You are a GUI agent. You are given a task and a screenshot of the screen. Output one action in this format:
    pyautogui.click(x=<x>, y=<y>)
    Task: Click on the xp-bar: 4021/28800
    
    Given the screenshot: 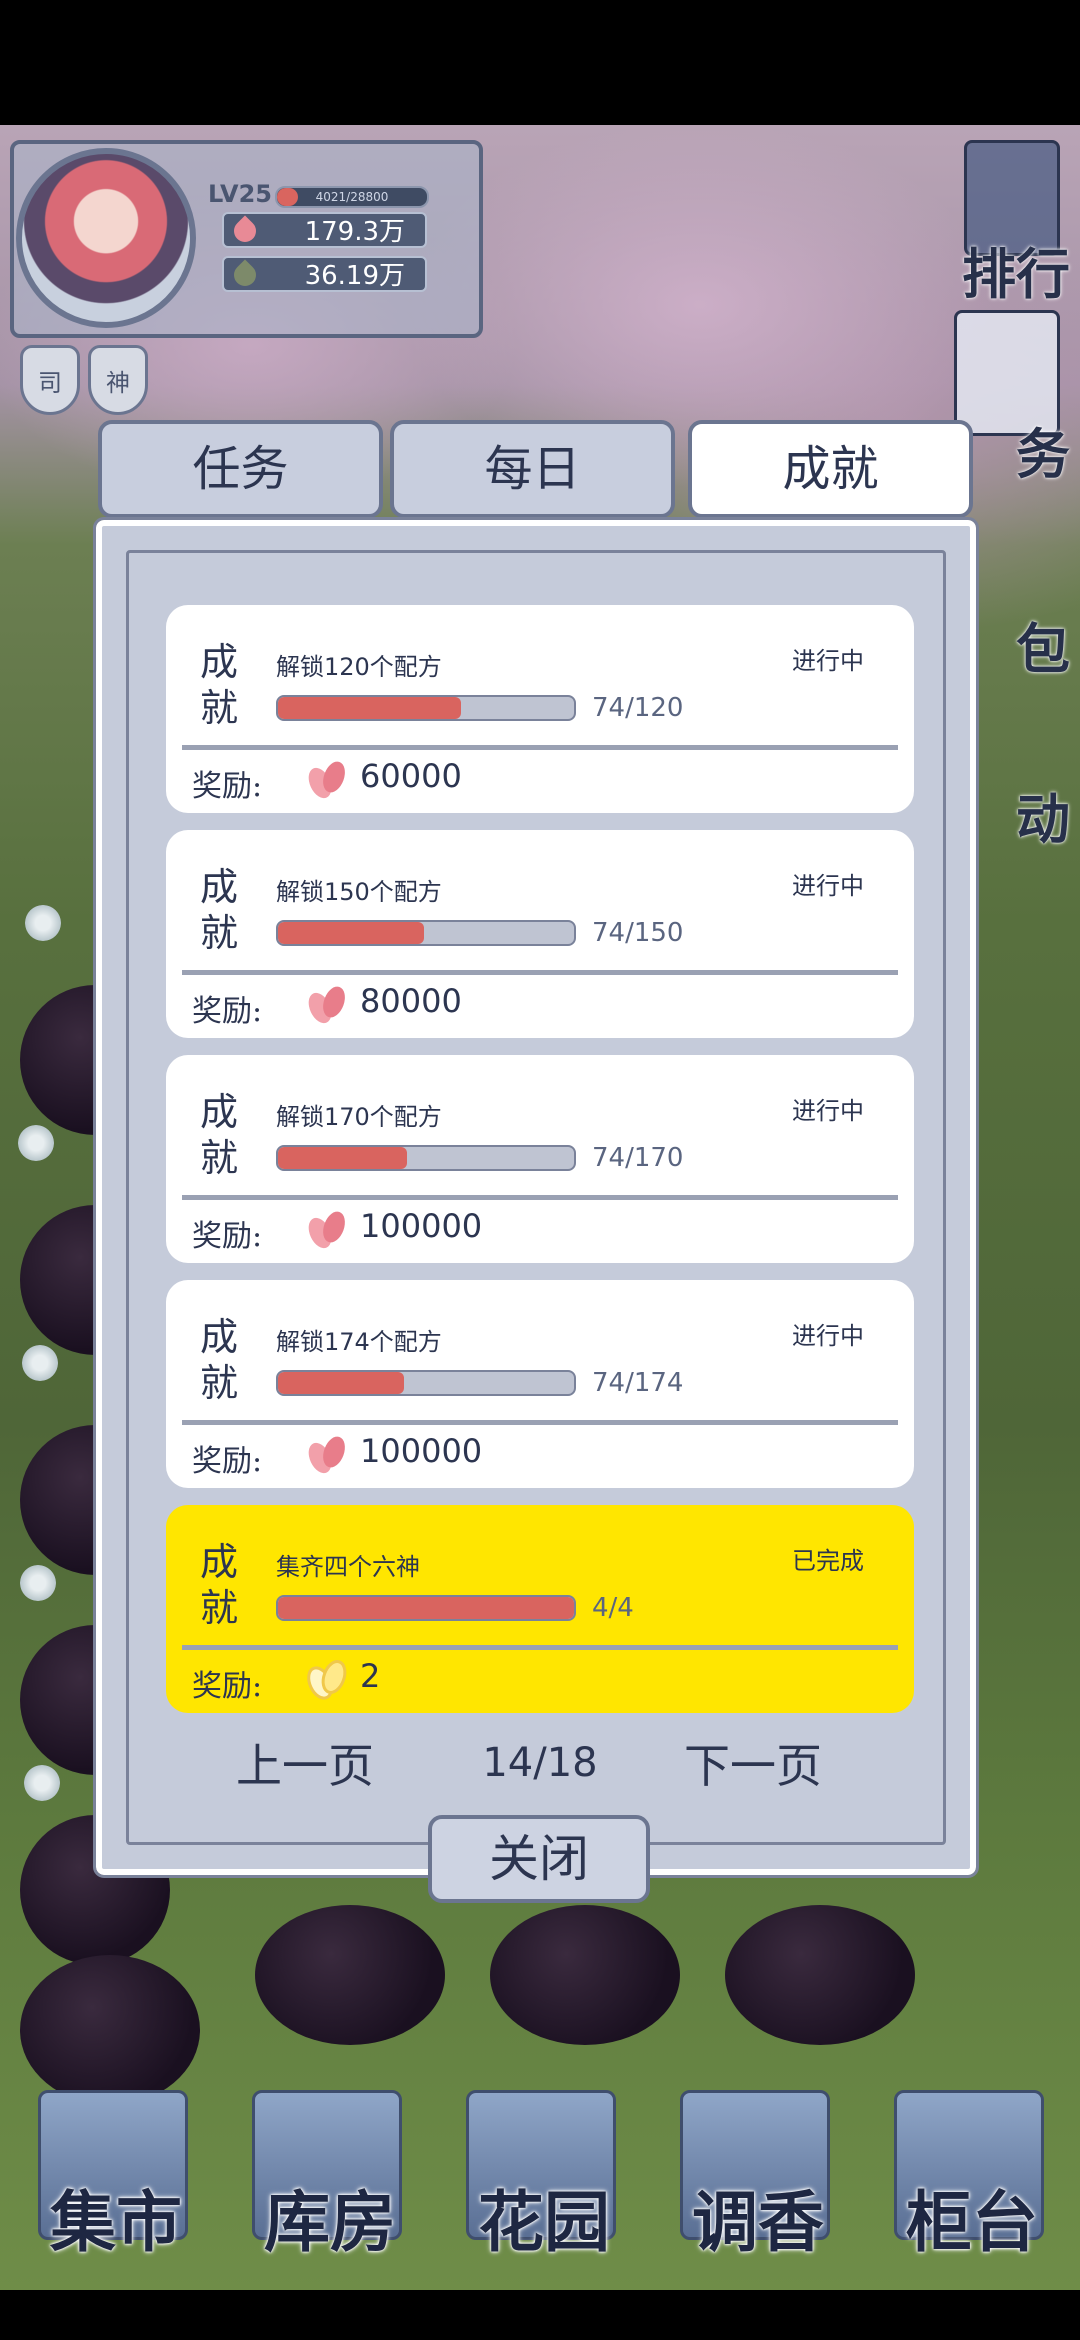 What is the action you would take?
    pyautogui.click(x=352, y=197)
    